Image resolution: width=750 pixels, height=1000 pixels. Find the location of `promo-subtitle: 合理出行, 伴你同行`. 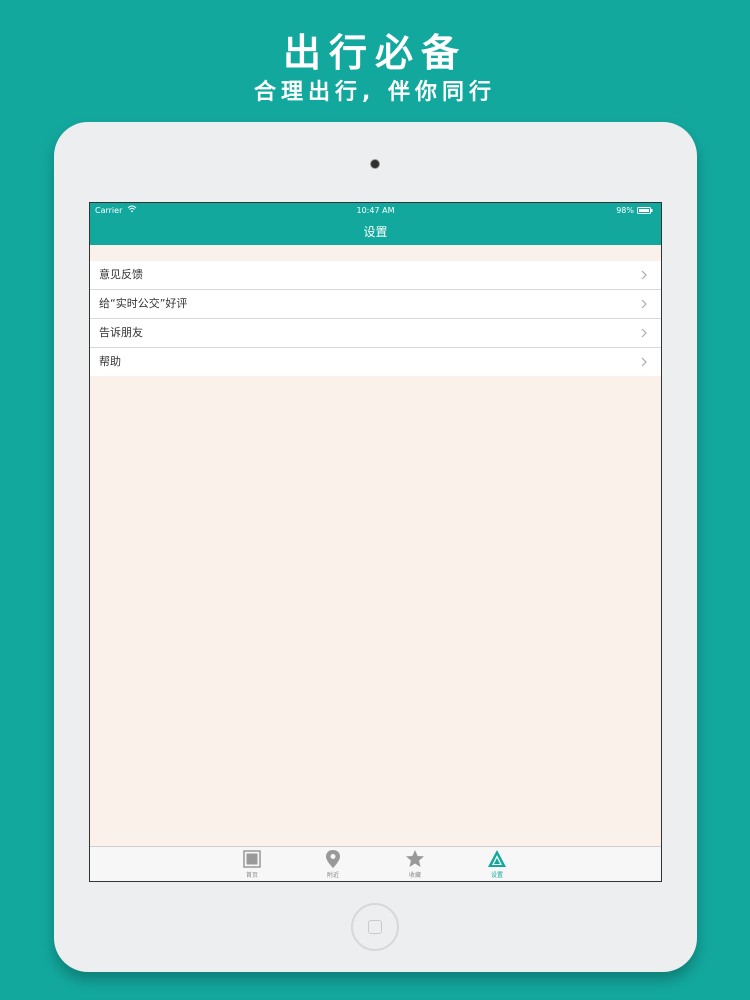

promo-subtitle: 合理出行, 伴你同行 is located at coordinates (375, 92).